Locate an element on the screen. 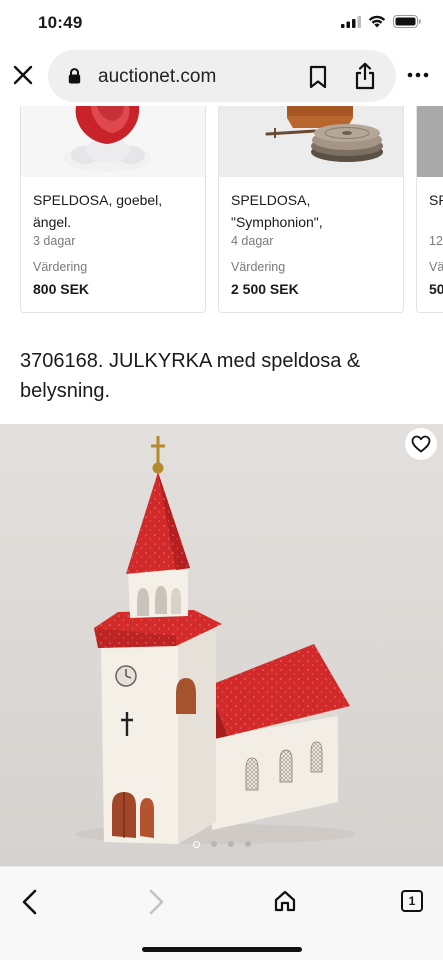 Image resolution: width=443 pixels, height=960 pixels. lot-title: SPELDOSA, goebel, ängel. is located at coordinates (98, 211).